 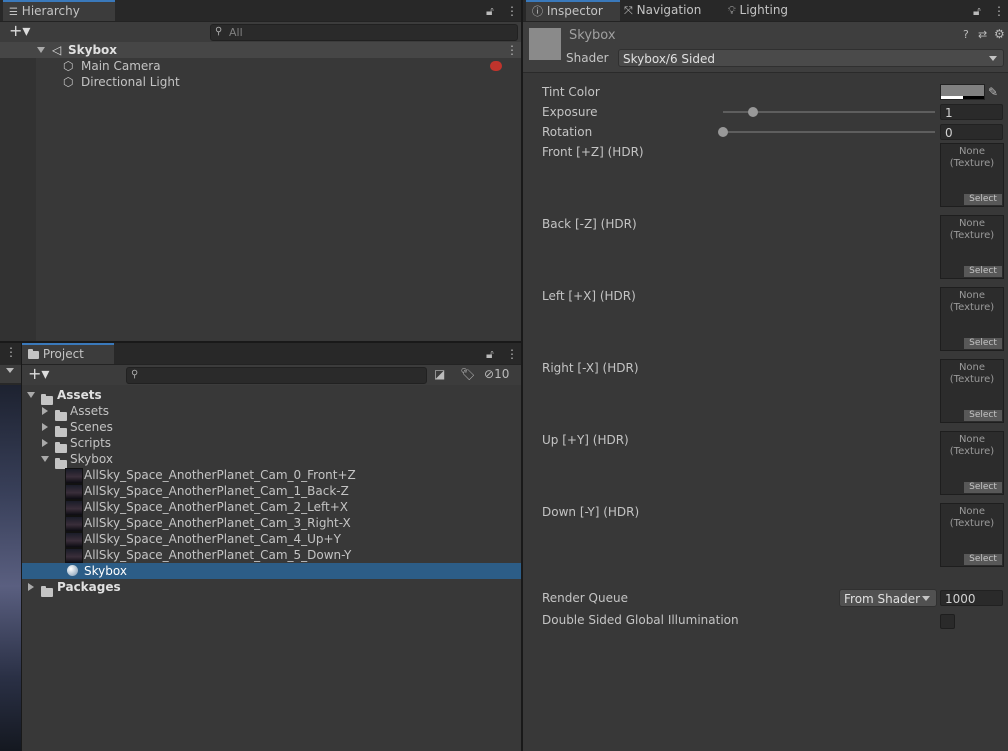 I want to click on scene-more-menu-icon: ⋮, so click(x=11, y=352).